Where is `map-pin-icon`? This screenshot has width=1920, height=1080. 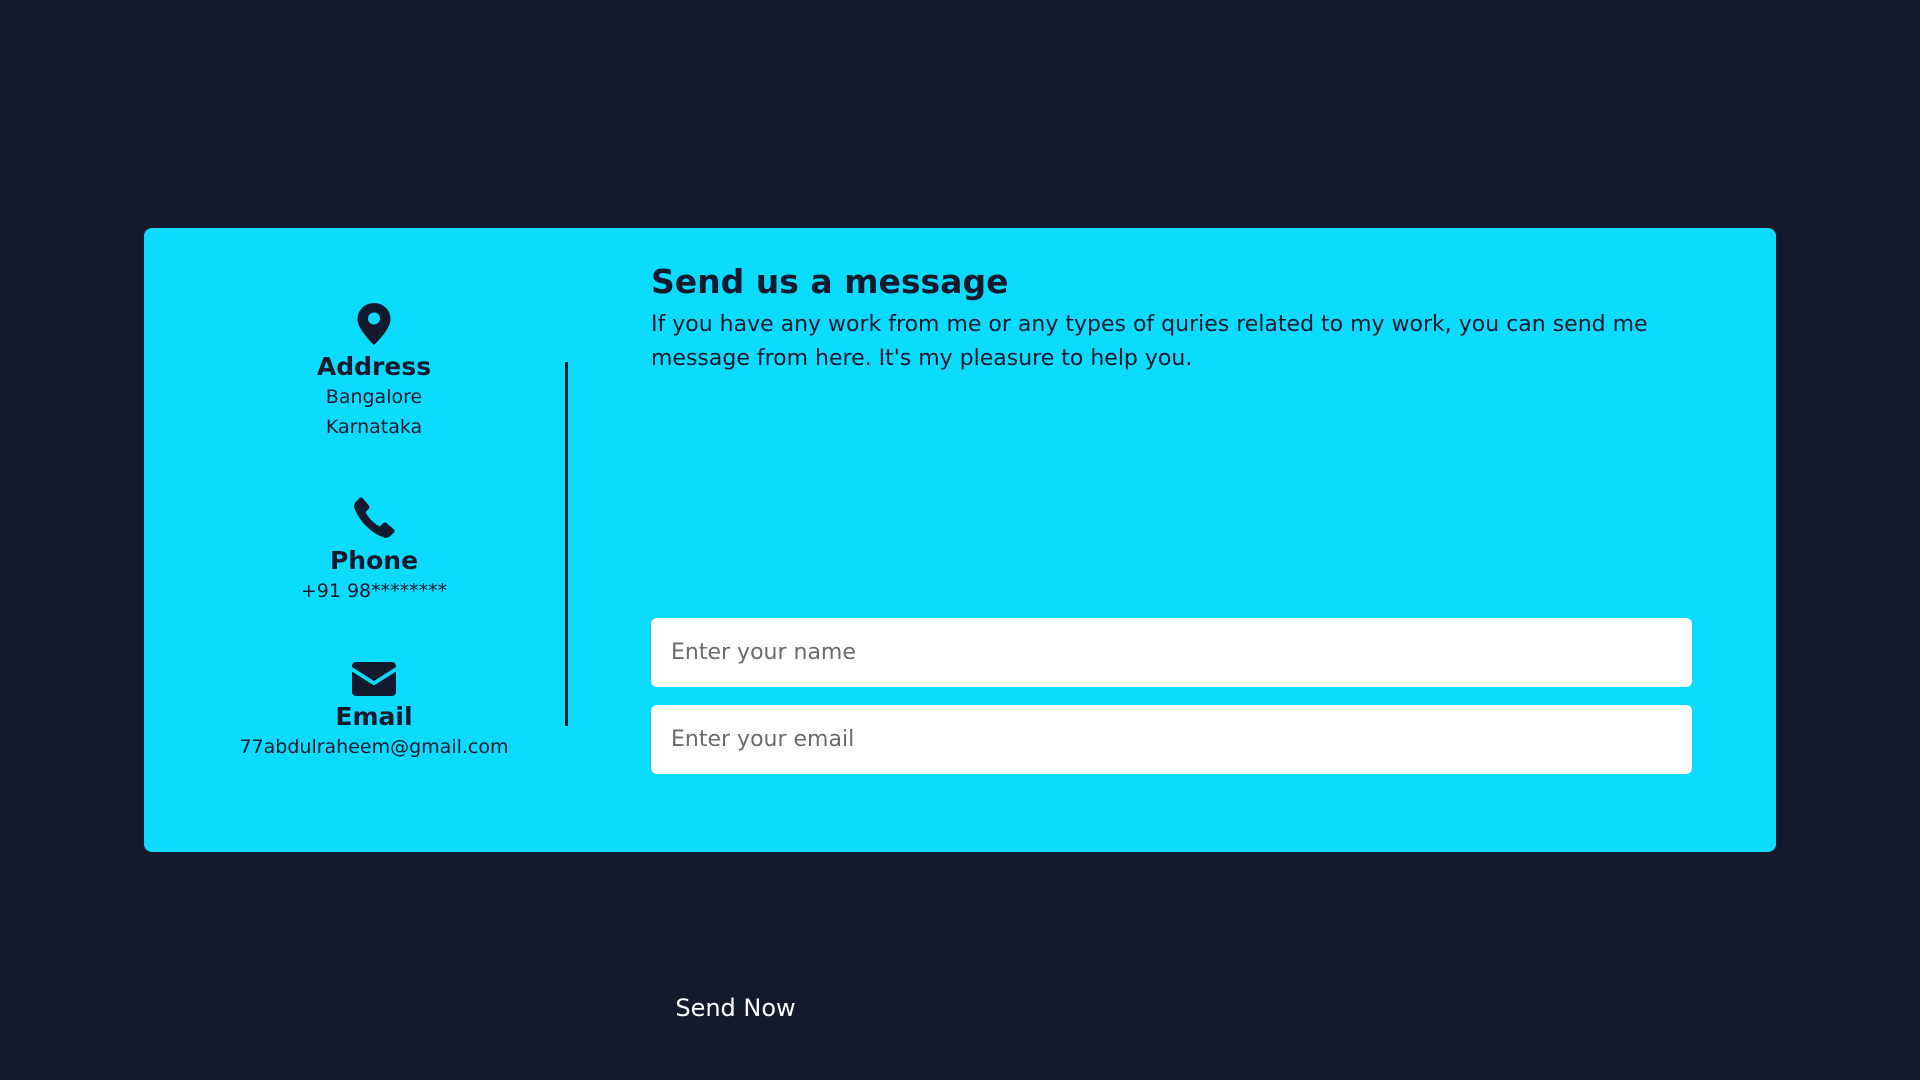
map-pin-icon is located at coordinates (374, 324).